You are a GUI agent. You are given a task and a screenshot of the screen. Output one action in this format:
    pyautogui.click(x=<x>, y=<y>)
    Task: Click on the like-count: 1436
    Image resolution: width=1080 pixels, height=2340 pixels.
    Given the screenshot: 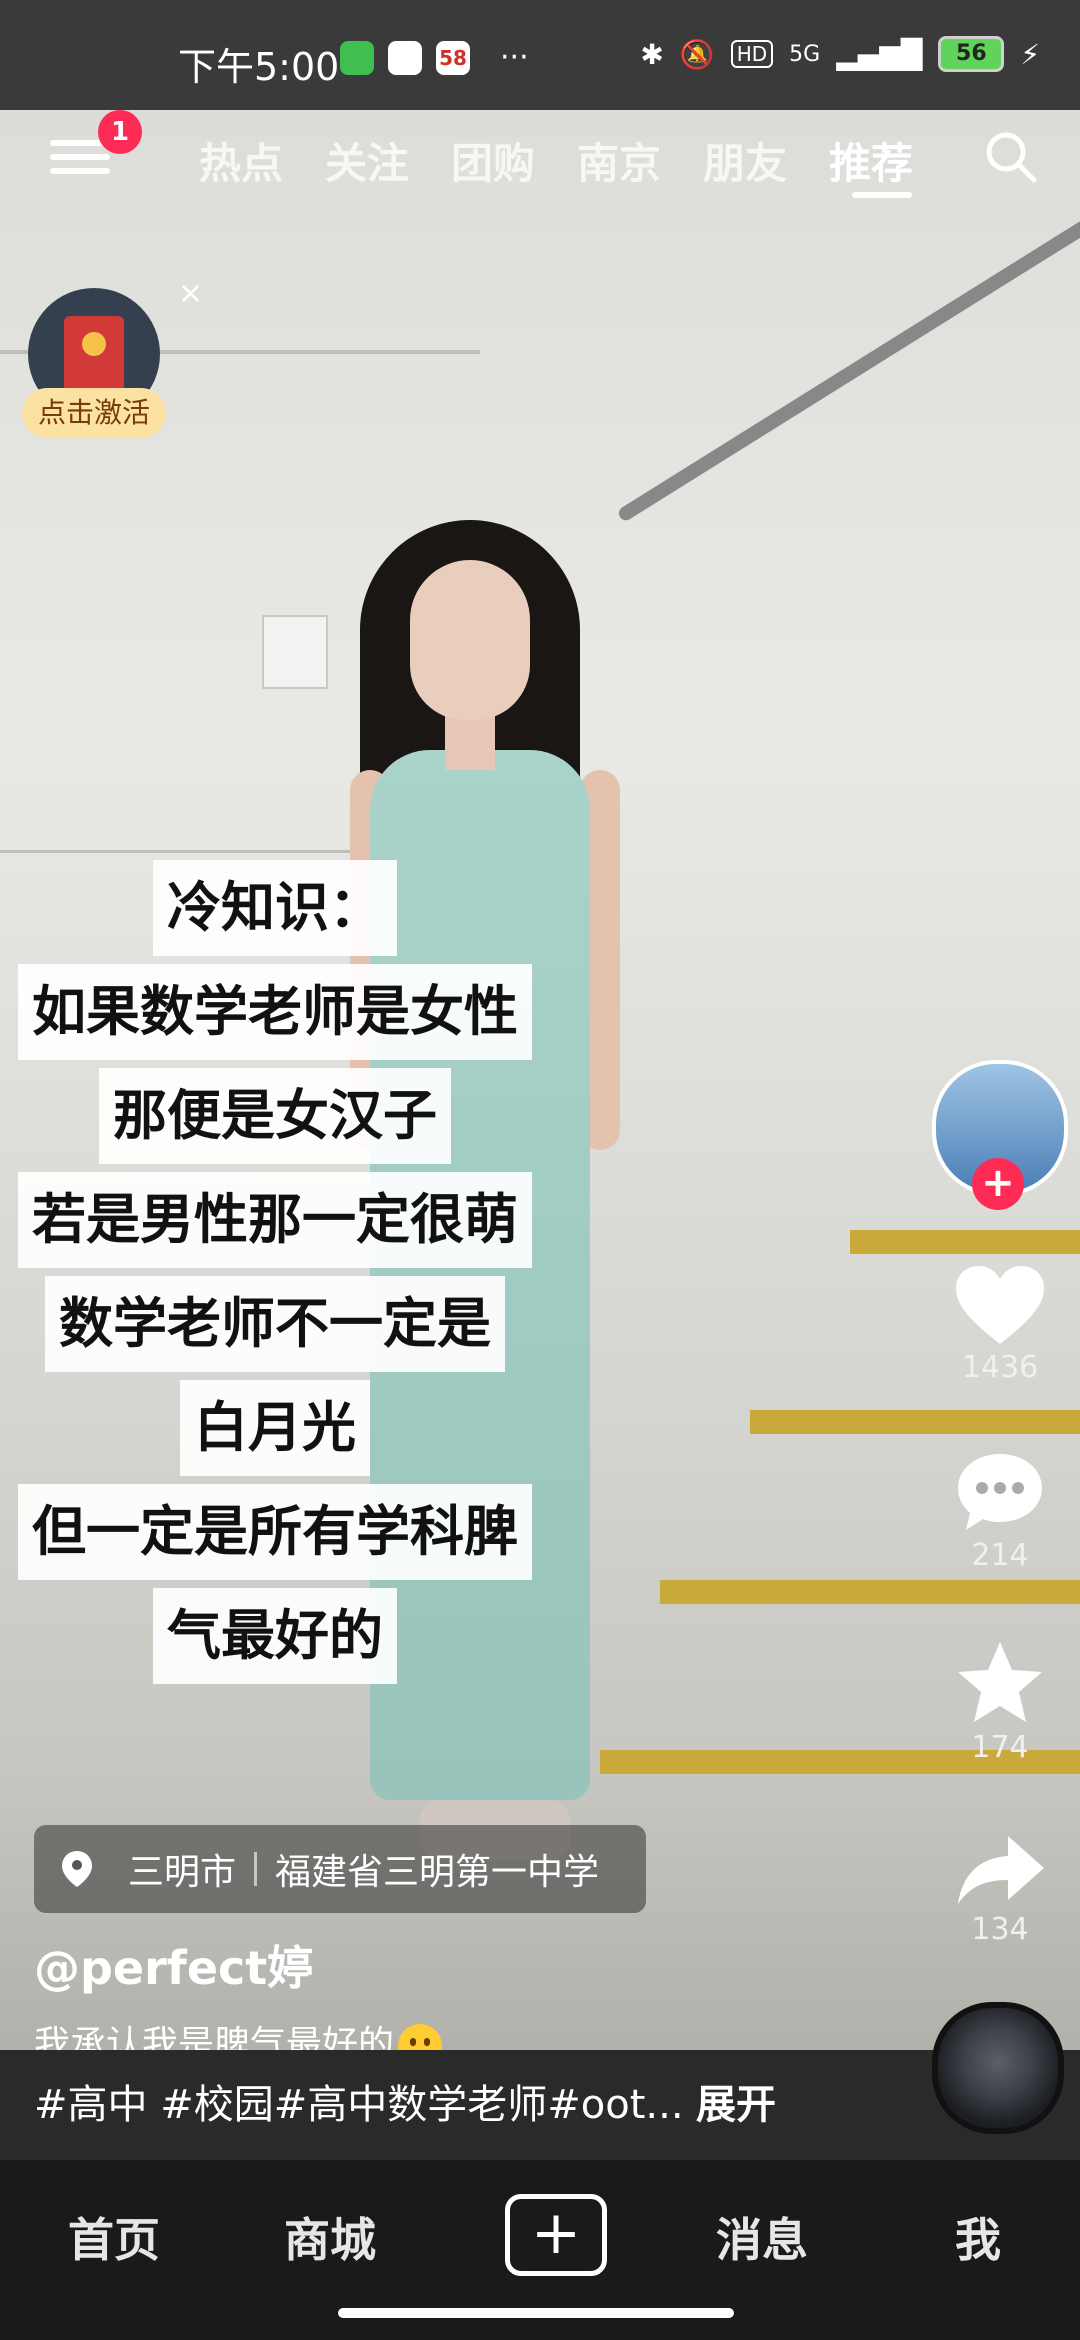 What is the action you would take?
    pyautogui.click(x=1000, y=1367)
    